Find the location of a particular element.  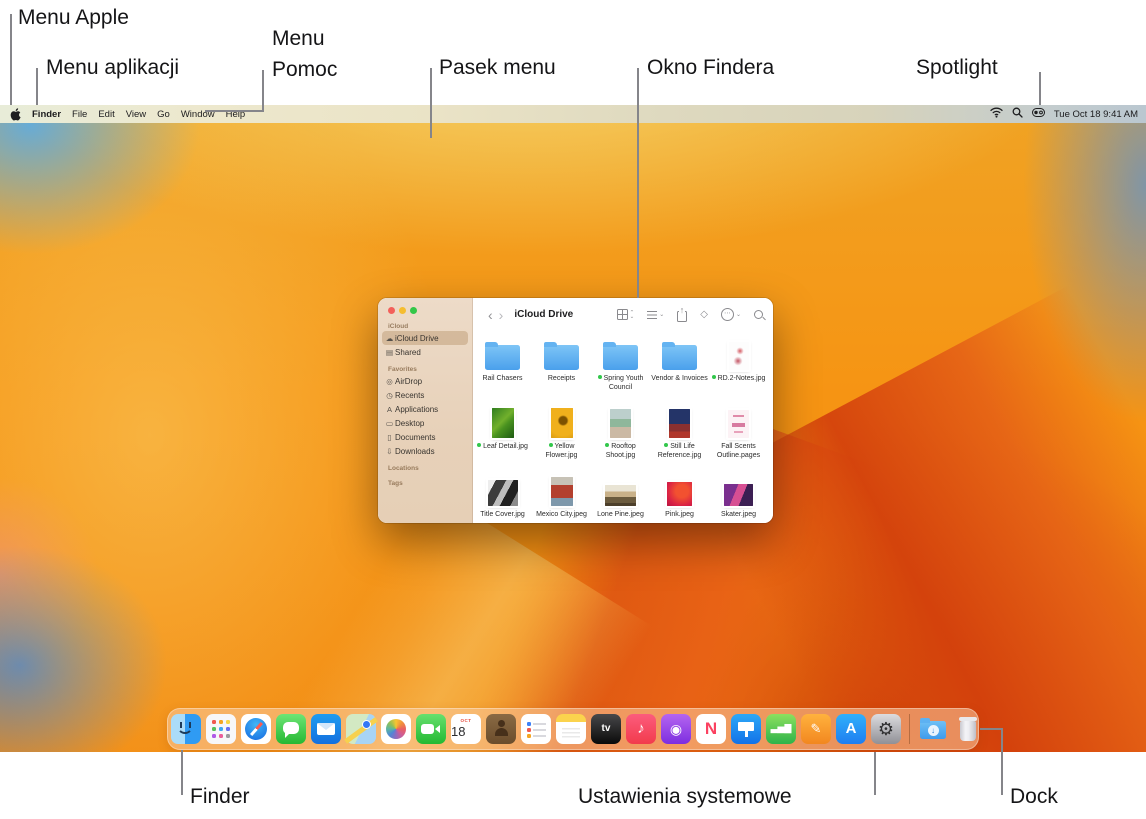

menu-item-finder: Finder is located at coordinates (46, 114).